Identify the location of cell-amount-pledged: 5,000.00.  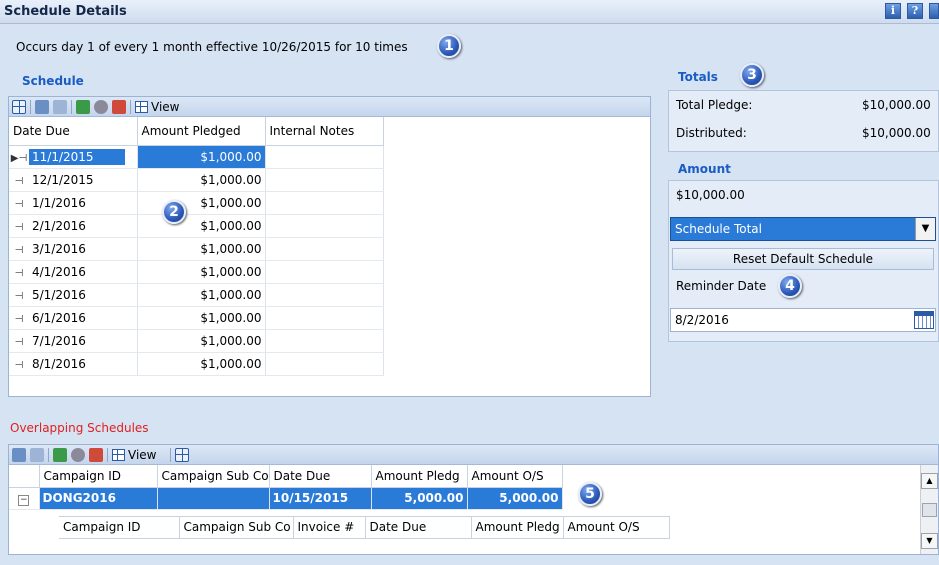
(419, 498).